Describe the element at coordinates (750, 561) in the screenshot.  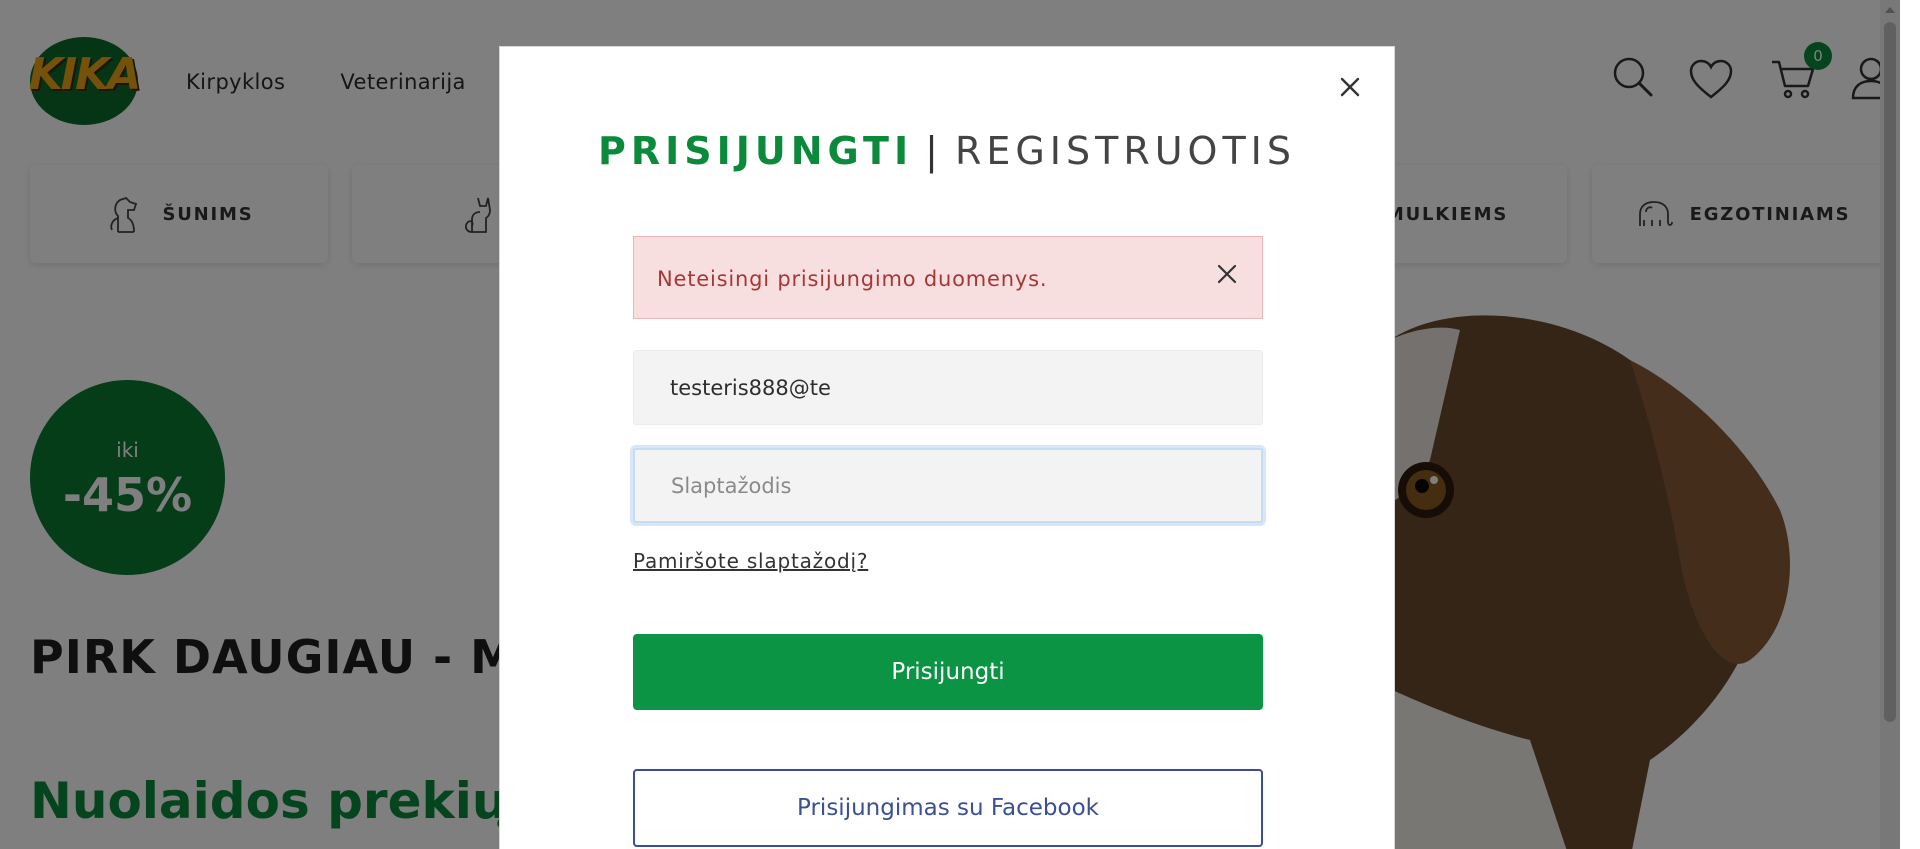
I see `forgot-password-link: Pamiršote slaptažodį?` at that location.